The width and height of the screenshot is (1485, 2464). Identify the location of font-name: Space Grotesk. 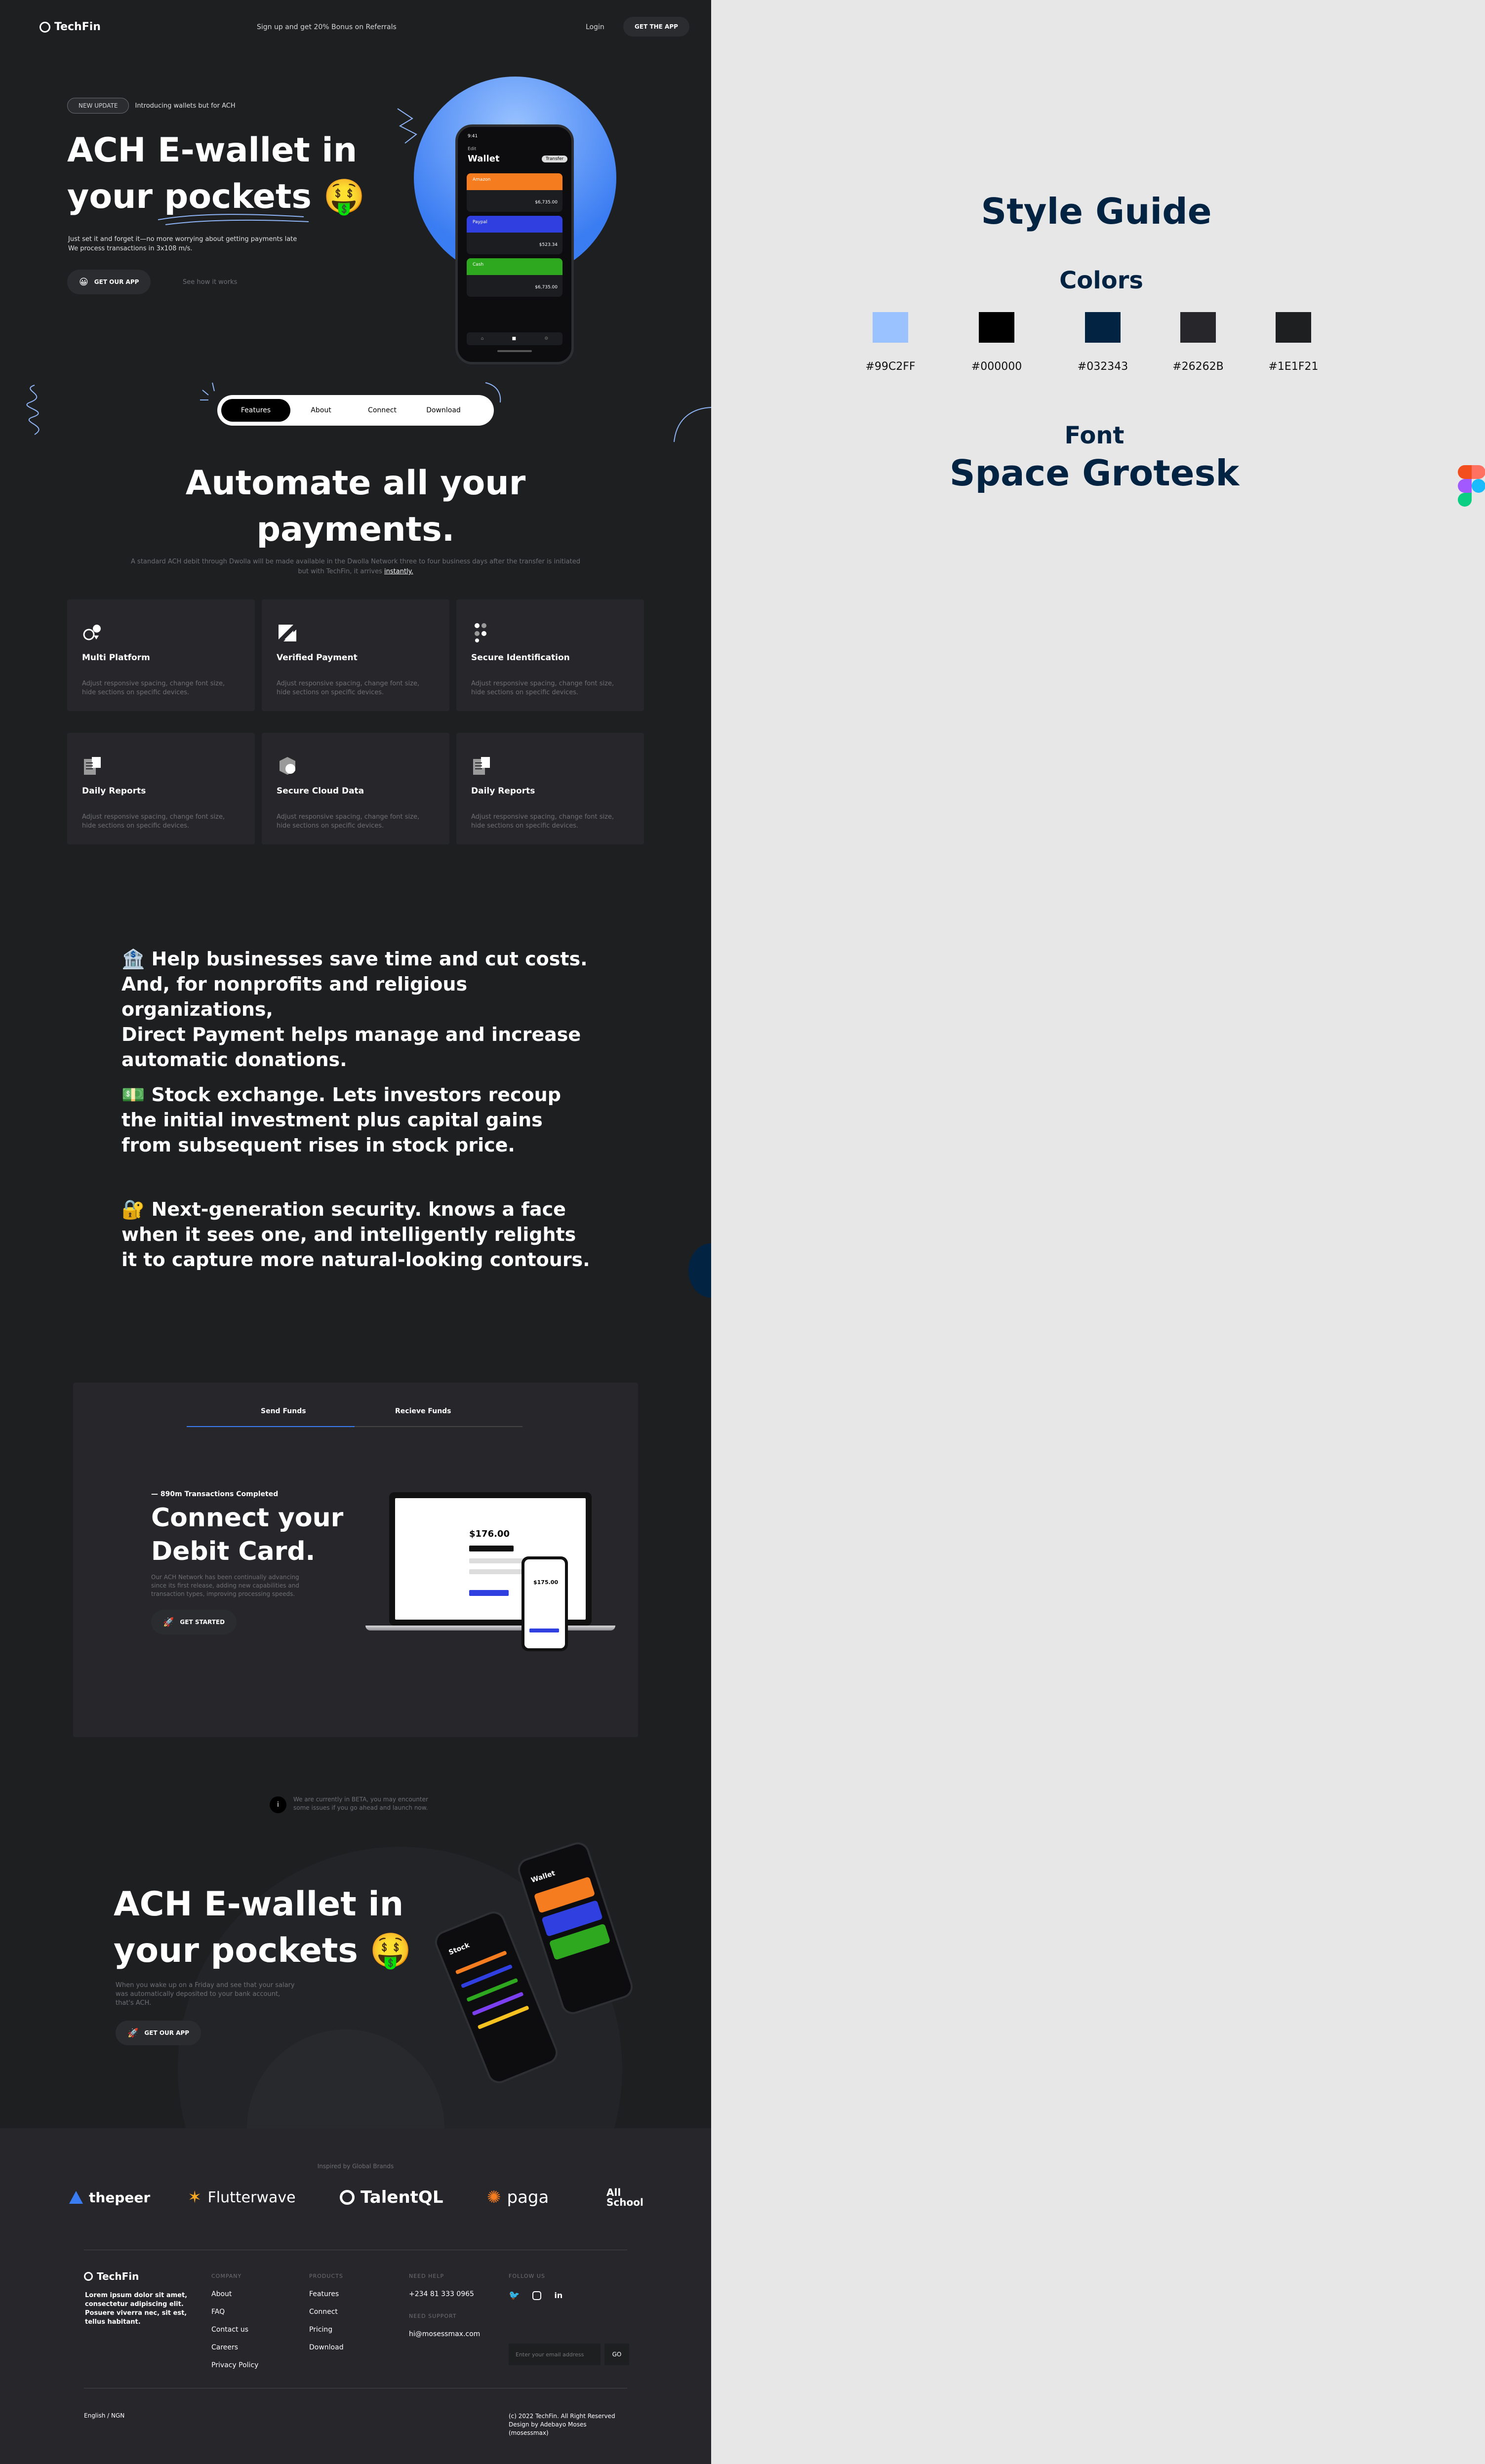
(1094, 473).